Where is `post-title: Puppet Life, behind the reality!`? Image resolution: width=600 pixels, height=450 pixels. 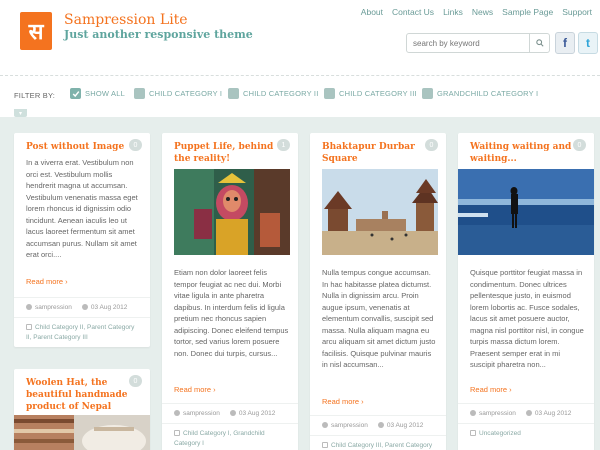
post-title: Puppet Life, behind the reality! is located at coordinates (230, 153).